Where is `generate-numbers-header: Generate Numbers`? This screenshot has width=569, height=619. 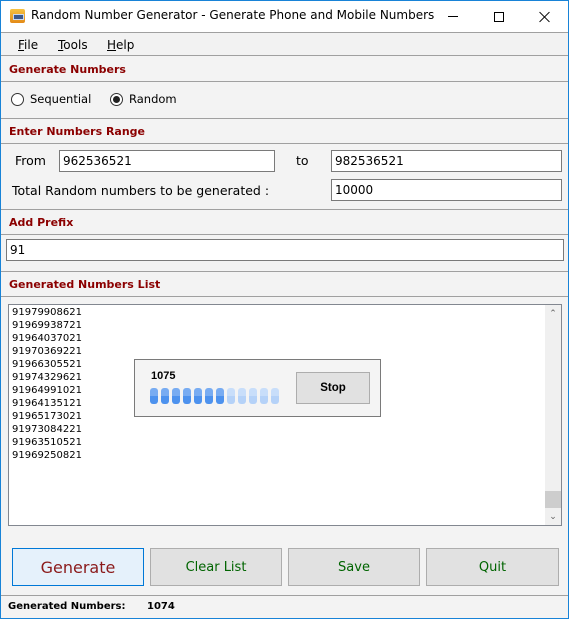
generate-numbers-header: Generate Numbers is located at coordinates (284, 69).